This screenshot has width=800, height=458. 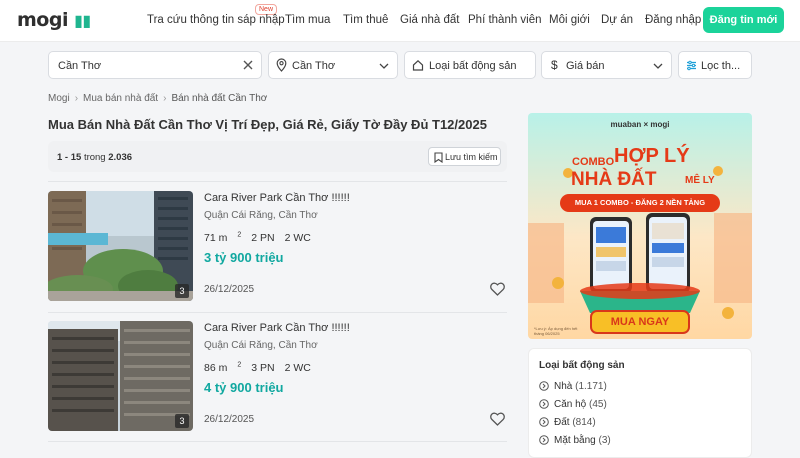 I want to click on filter-item-apartment: Căn hộ (45), so click(x=573, y=404).